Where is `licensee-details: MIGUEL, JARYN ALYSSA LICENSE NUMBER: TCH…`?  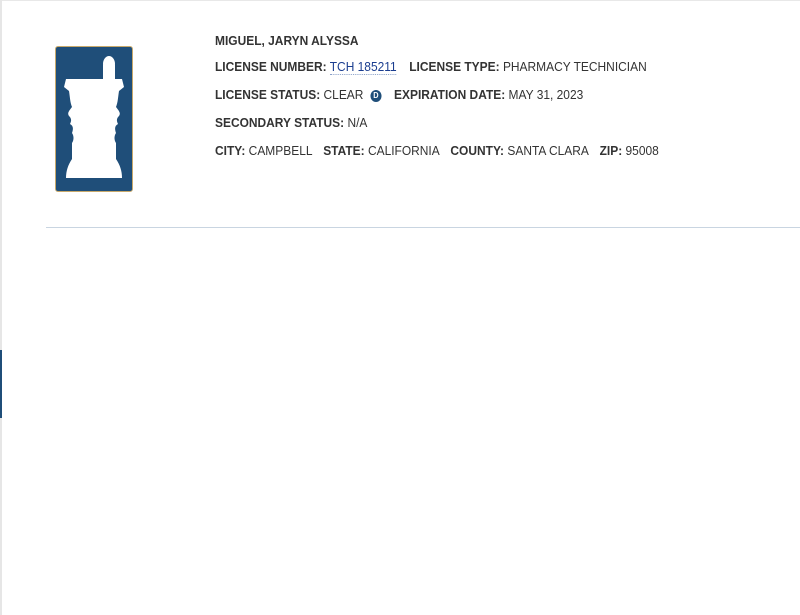 licensee-details: MIGUEL, JARYN ALYSSA LICENSE NUMBER: TCH… is located at coordinates (460, 102).